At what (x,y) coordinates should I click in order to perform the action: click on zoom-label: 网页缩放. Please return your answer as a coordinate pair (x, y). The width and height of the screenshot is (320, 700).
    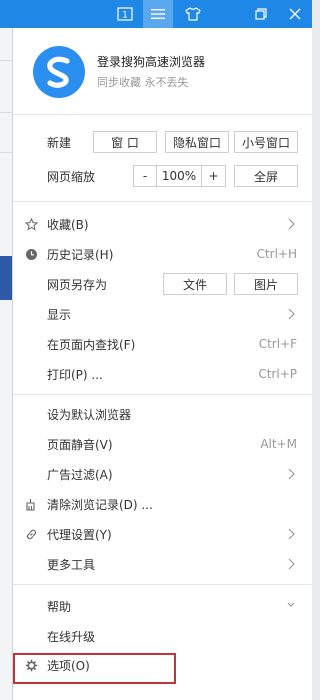
    Looking at the image, I should click on (71, 176).